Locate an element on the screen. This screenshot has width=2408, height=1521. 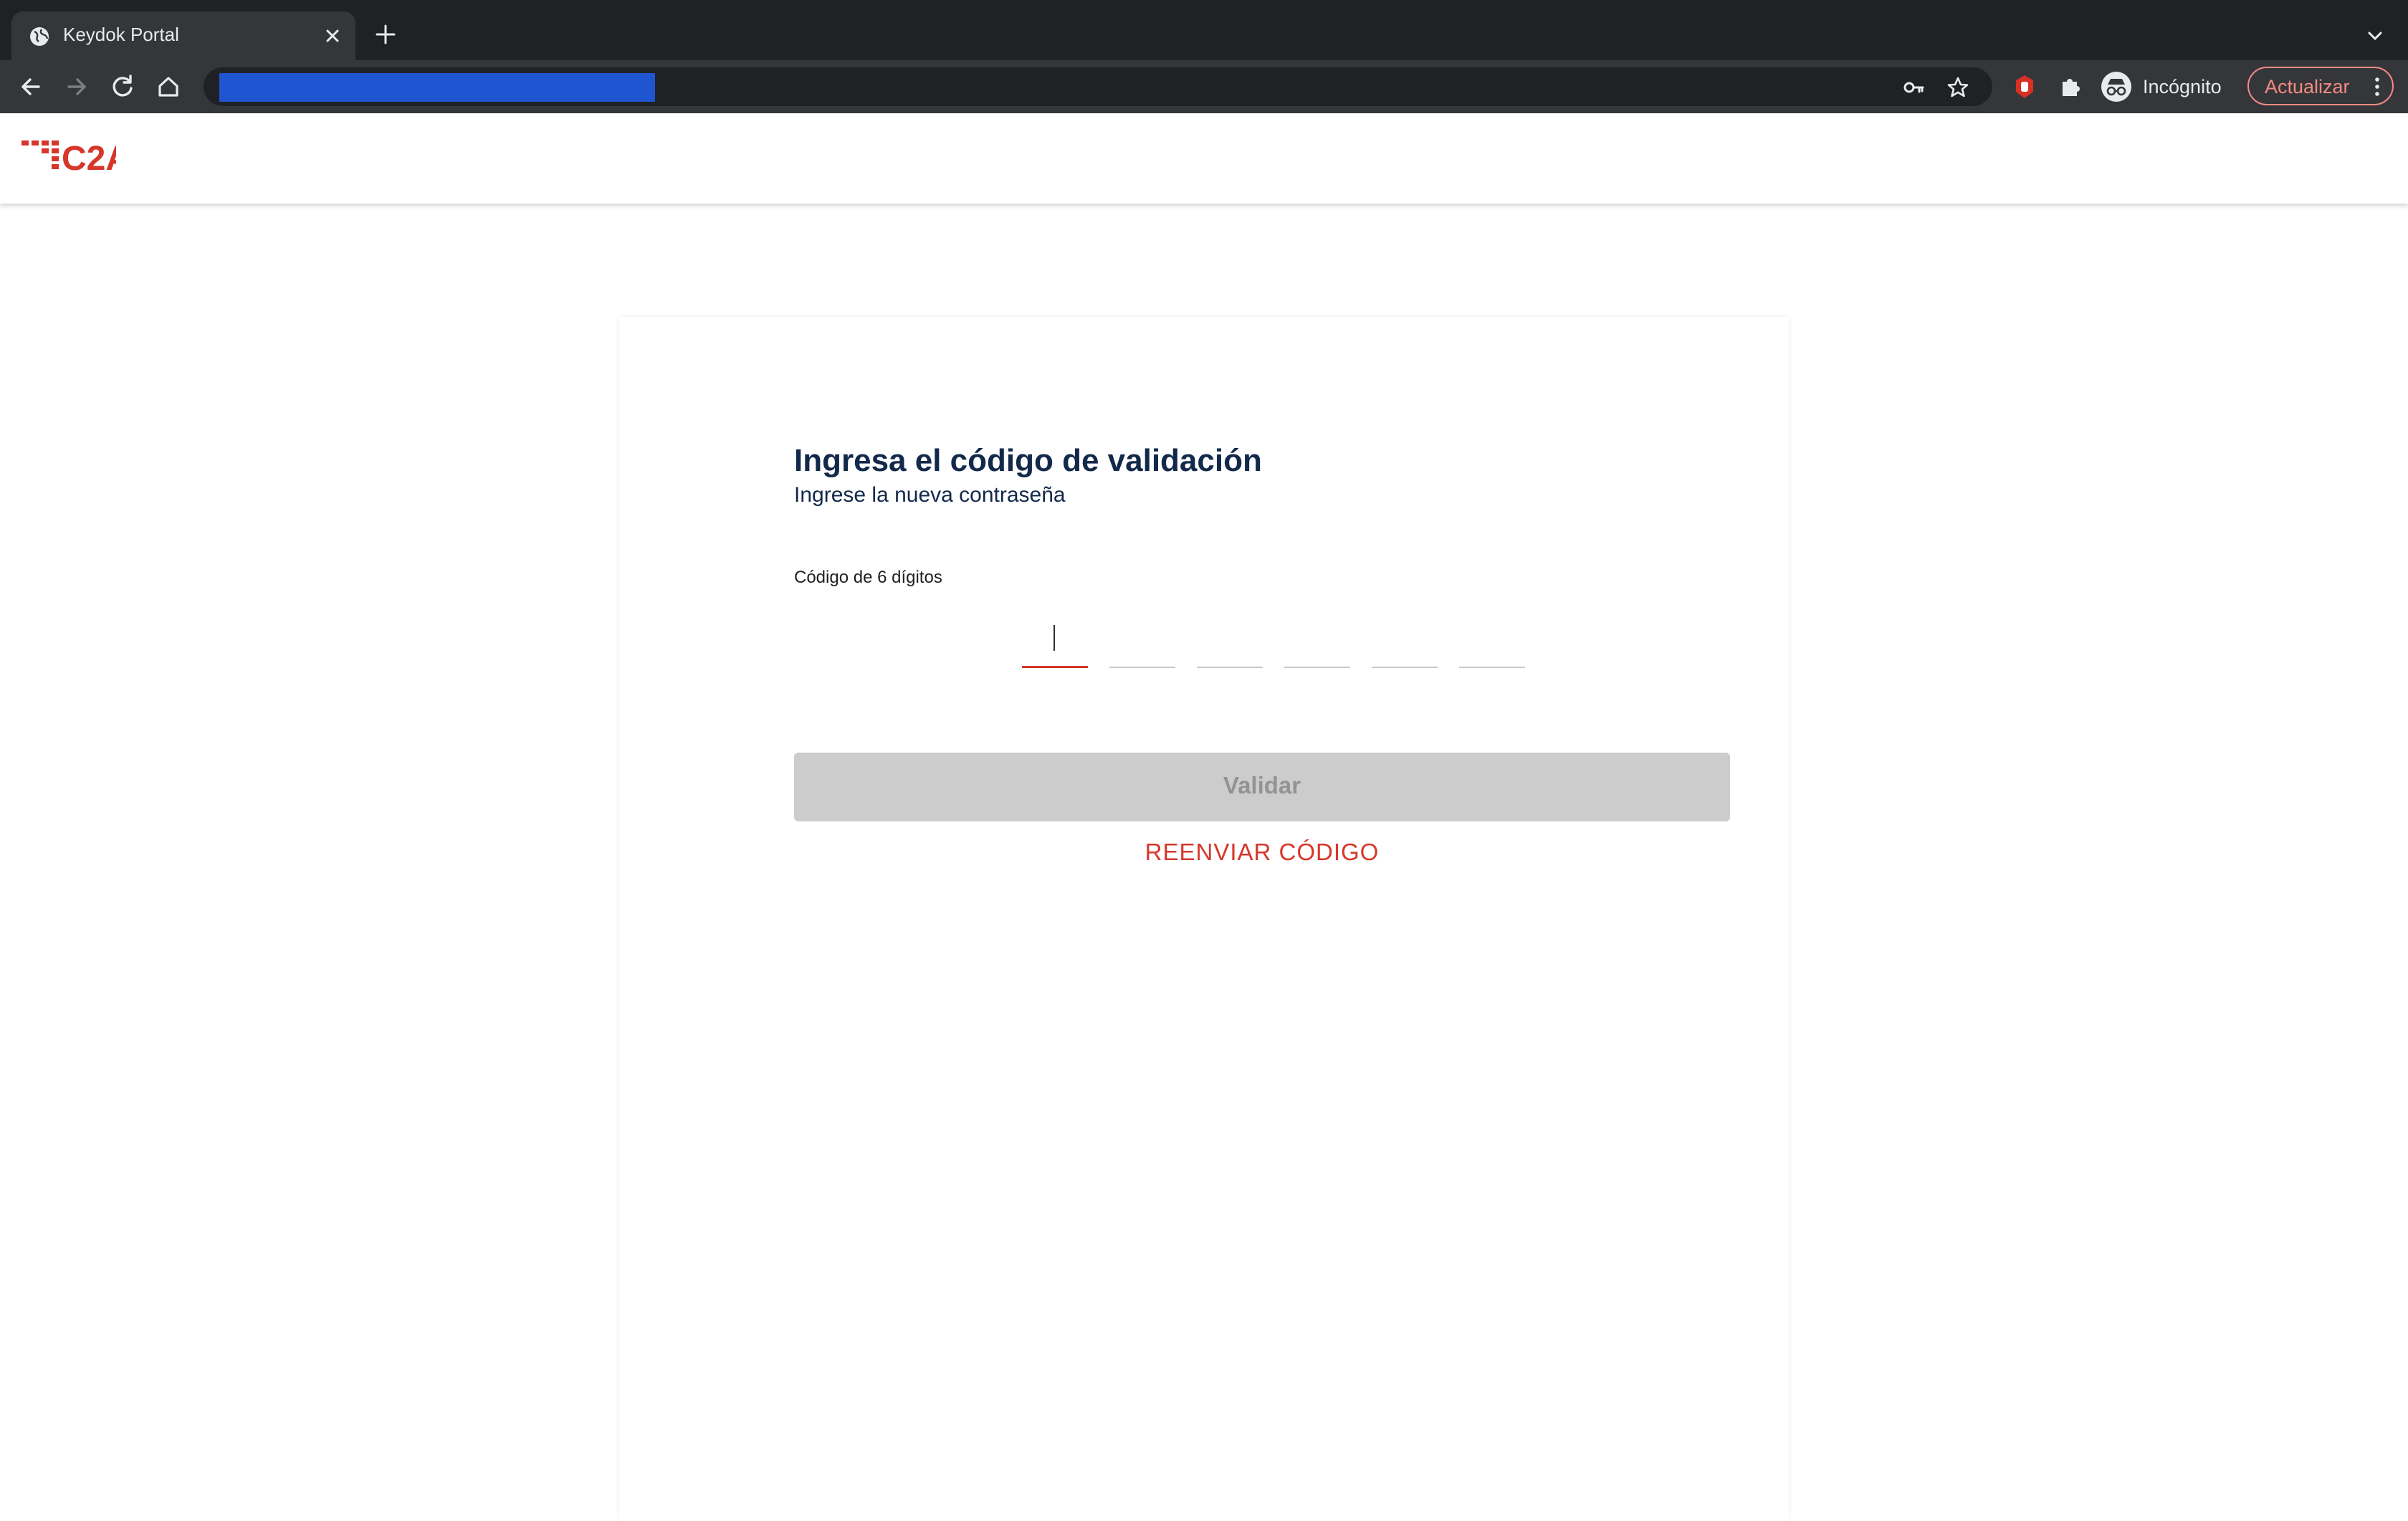
logo-text: C2A is located at coordinates (89, 156).